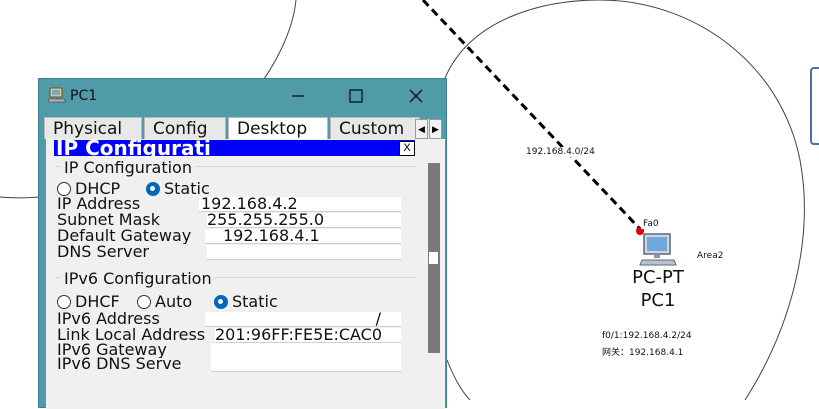  I want to click on tab-bar: Physical Config Desktop Custom ◀ ▶, so click(243, 127).